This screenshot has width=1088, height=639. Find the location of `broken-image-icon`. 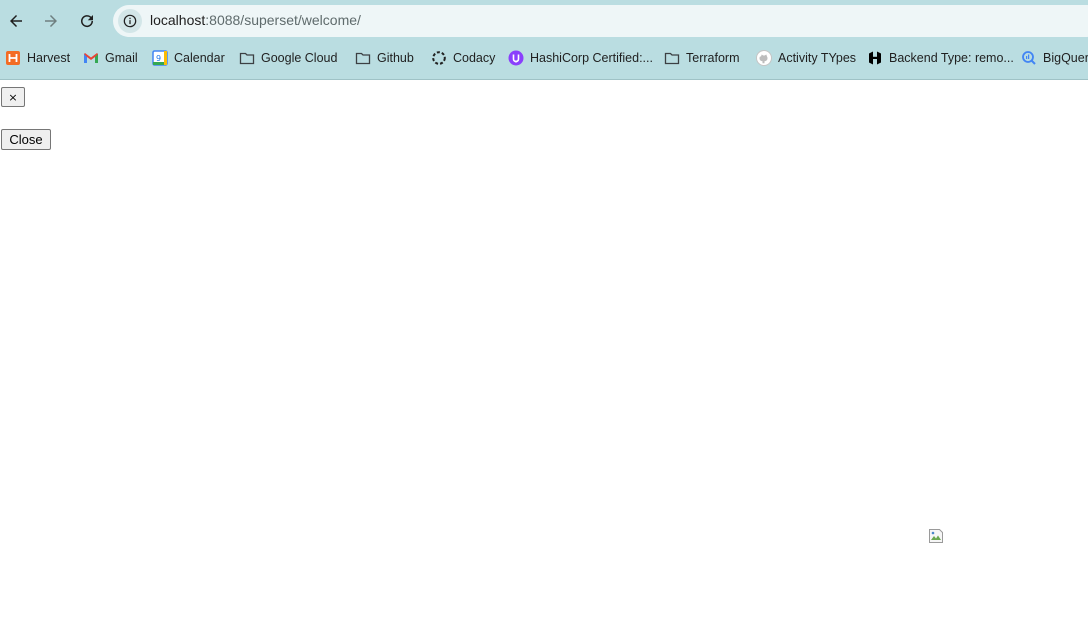

broken-image-icon is located at coordinates (936, 536).